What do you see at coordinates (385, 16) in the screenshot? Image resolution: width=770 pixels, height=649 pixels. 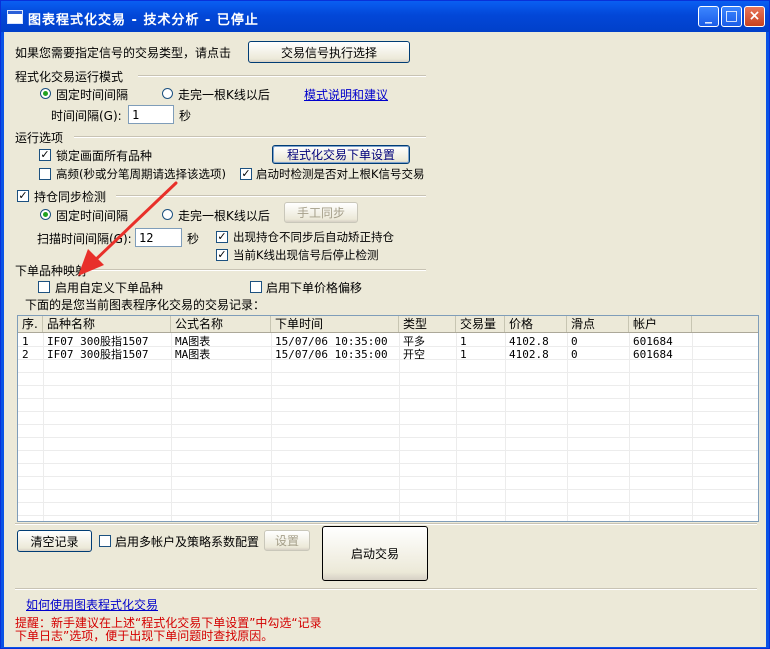 I see `title-bar: 图表程式化交易 - 技术分析 - 已停止 _ □ ×` at bounding box center [385, 16].